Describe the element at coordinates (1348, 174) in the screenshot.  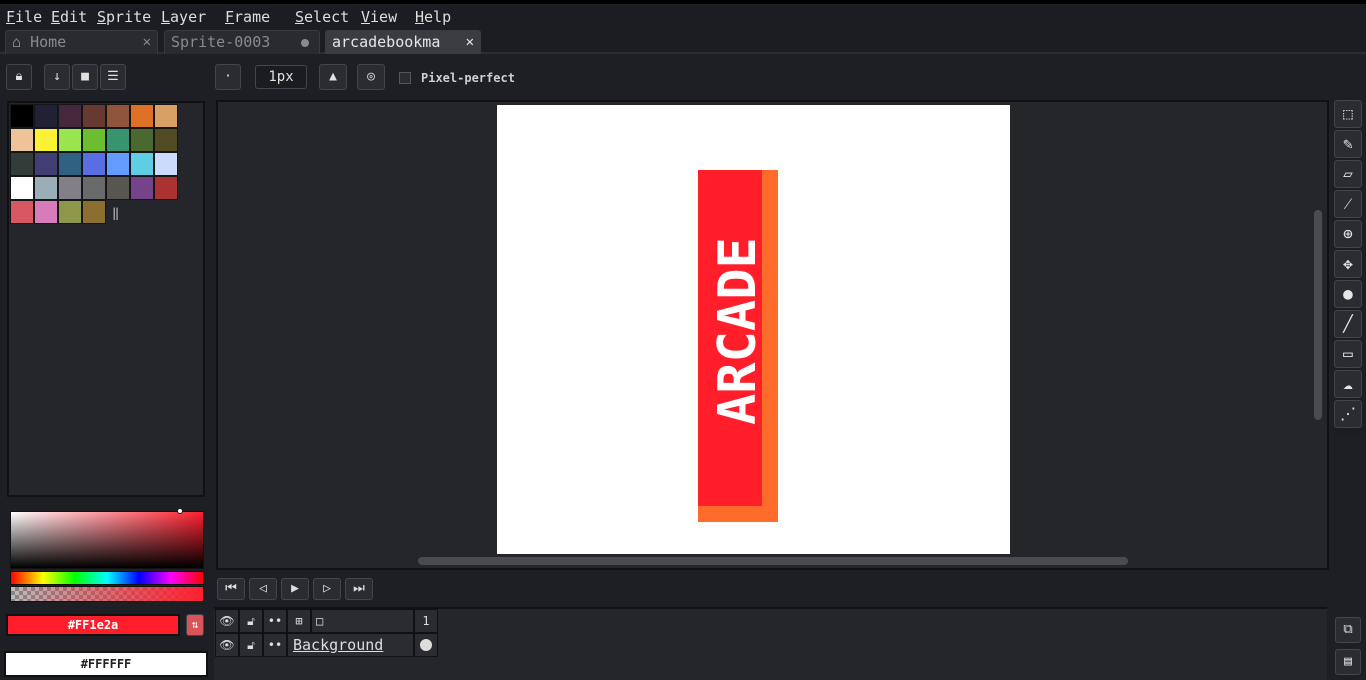
I see `eraser-icon: ▱` at that location.